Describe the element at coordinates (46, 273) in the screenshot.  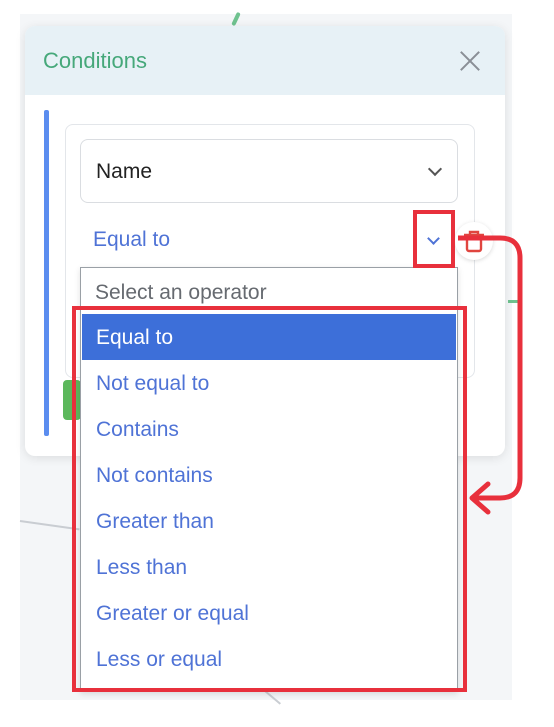
I see `condition-group-accent` at that location.